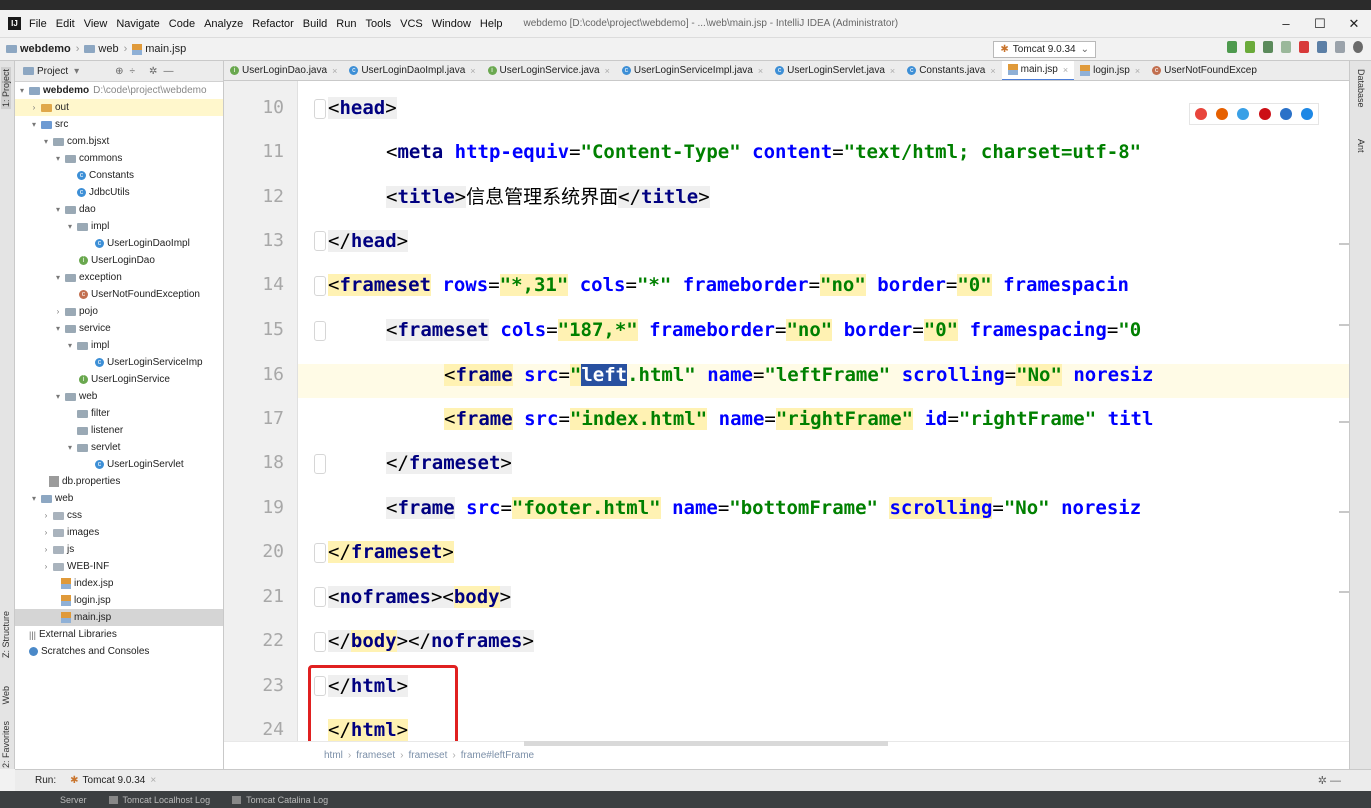 The width and height of the screenshot is (1371, 808). What do you see at coordinates (835, 70) in the screenshot?
I see `tab-userloginservlet: c UserLoginServlet.java ×` at bounding box center [835, 70].